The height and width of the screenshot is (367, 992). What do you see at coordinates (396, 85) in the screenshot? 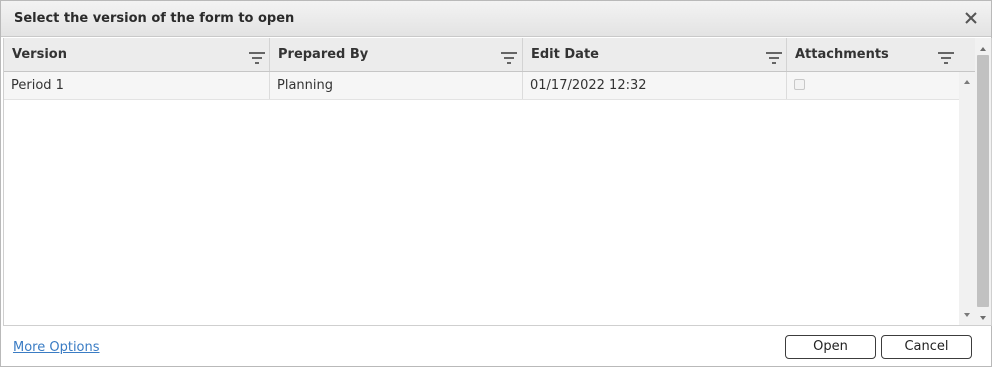
I see `cell-prepared-by: Planning` at bounding box center [396, 85].